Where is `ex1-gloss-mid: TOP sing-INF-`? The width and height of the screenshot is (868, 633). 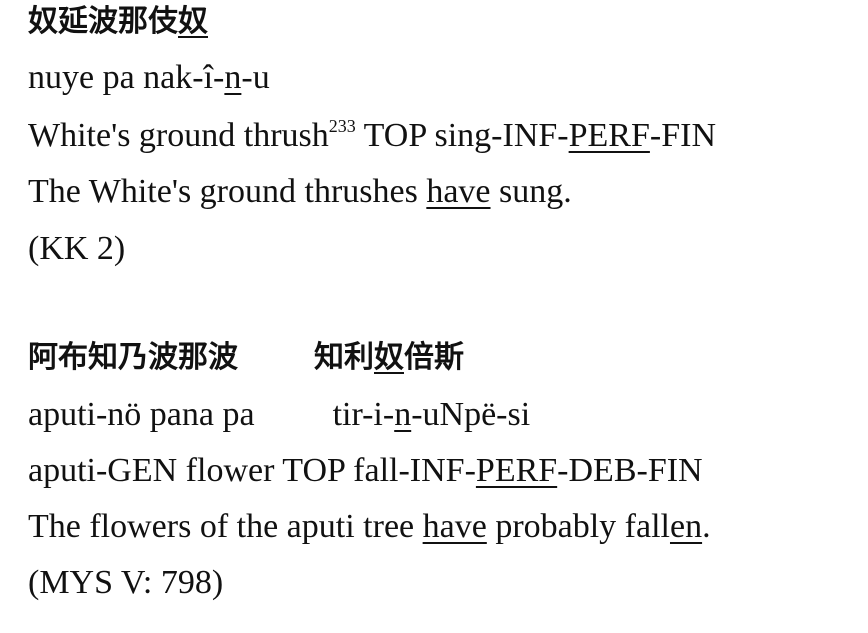
ex1-gloss-mid: TOP sing-INF- is located at coordinates (462, 135).